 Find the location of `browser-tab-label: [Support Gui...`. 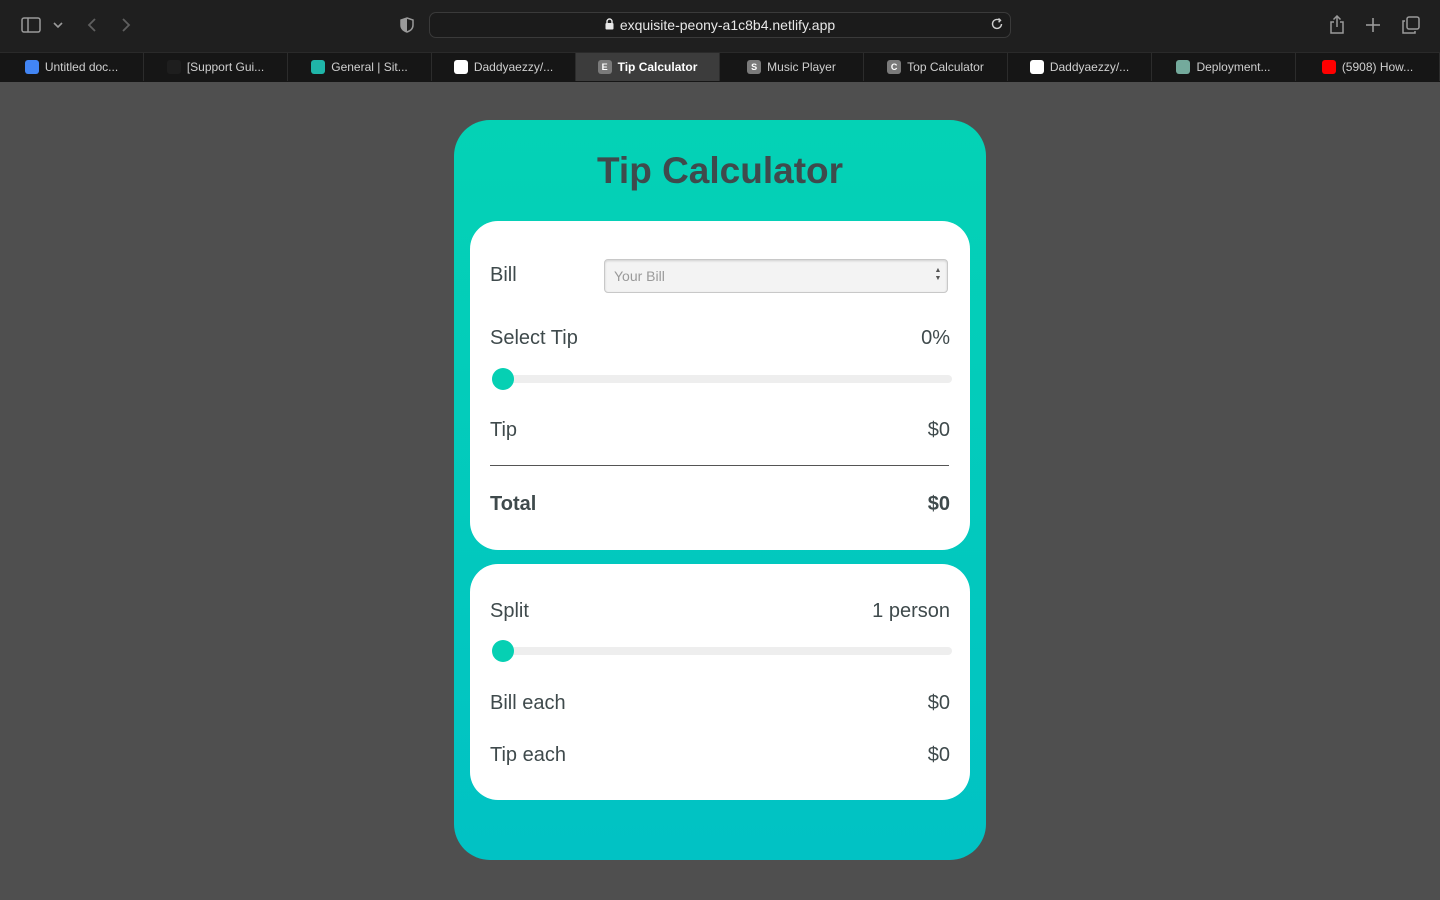

browser-tab-label: [Support Gui... is located at coordinates (225, 67).